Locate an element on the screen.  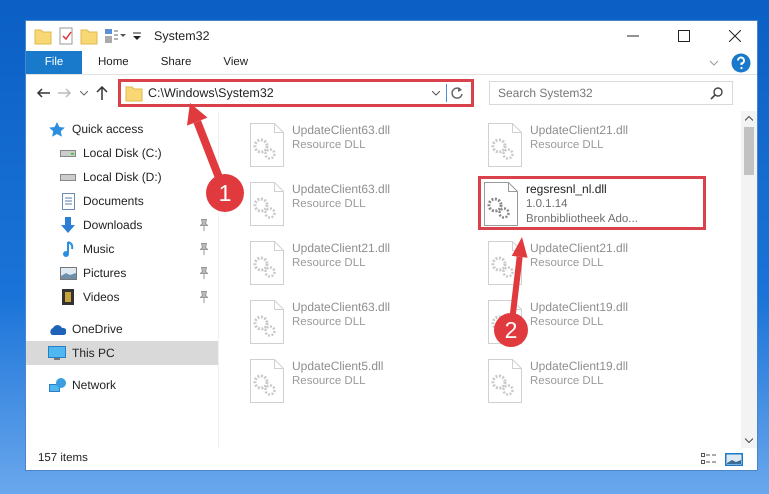
nav-item: Music is located at coordinates (122, 249).